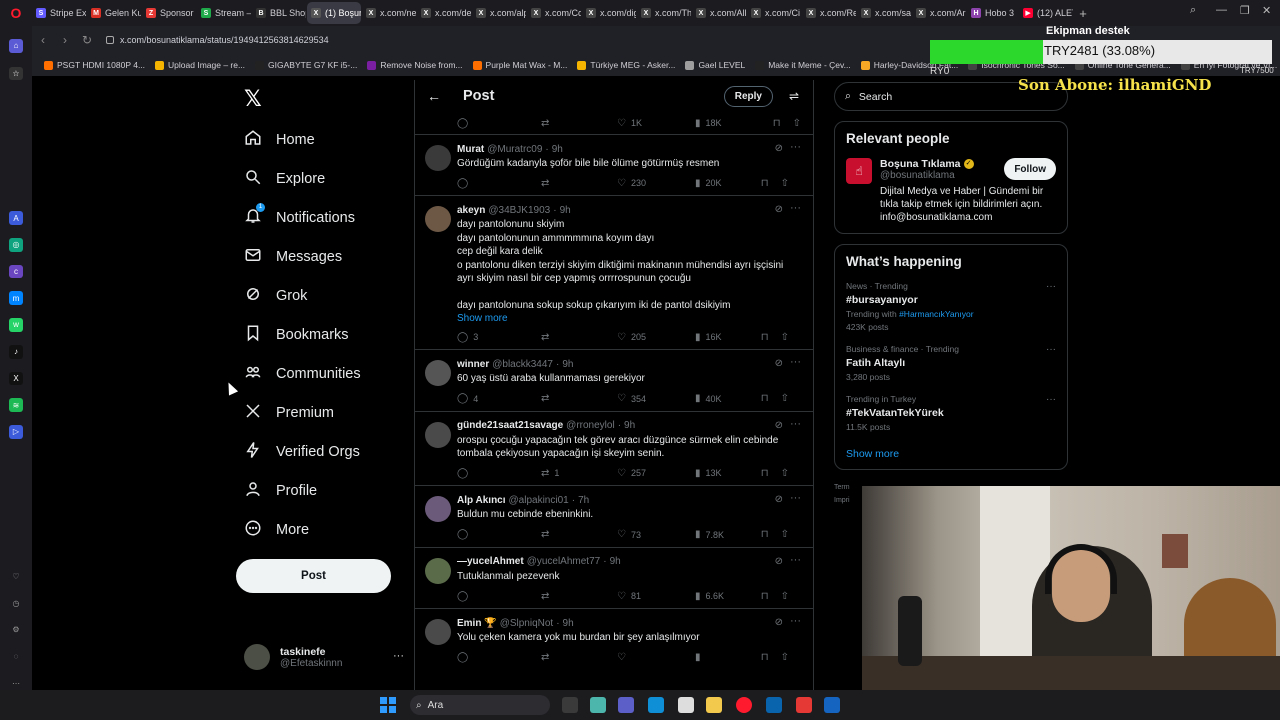 The width and height of the screenshot is (1280, 720). I want to click on like-action: ♡ 73, so click(656, 534).